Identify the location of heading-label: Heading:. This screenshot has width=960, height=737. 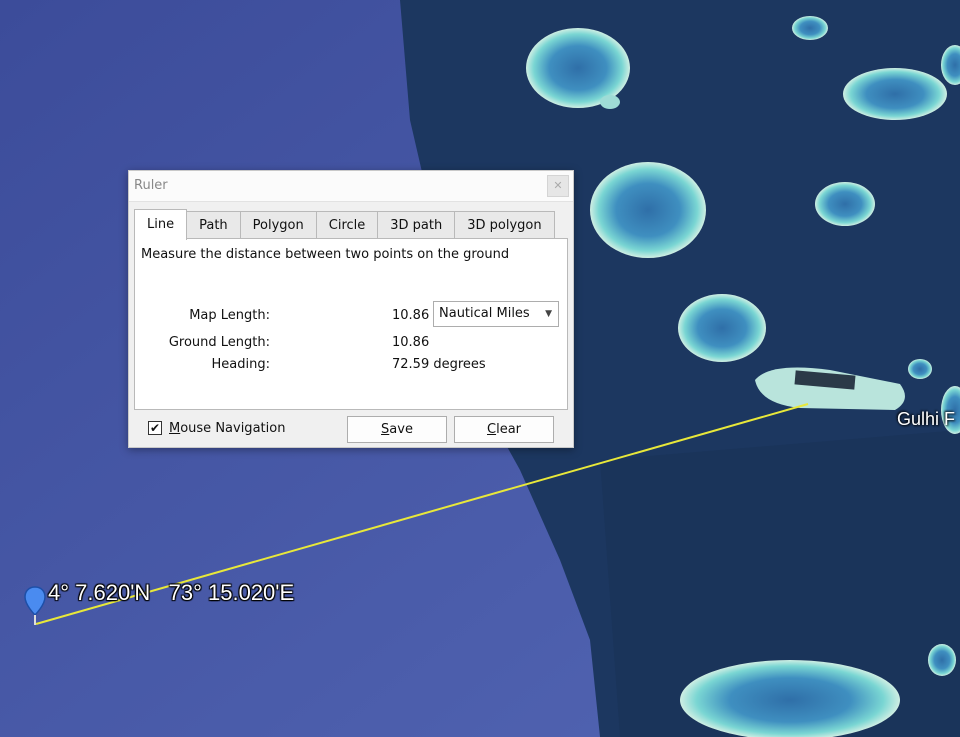
(240, 364).